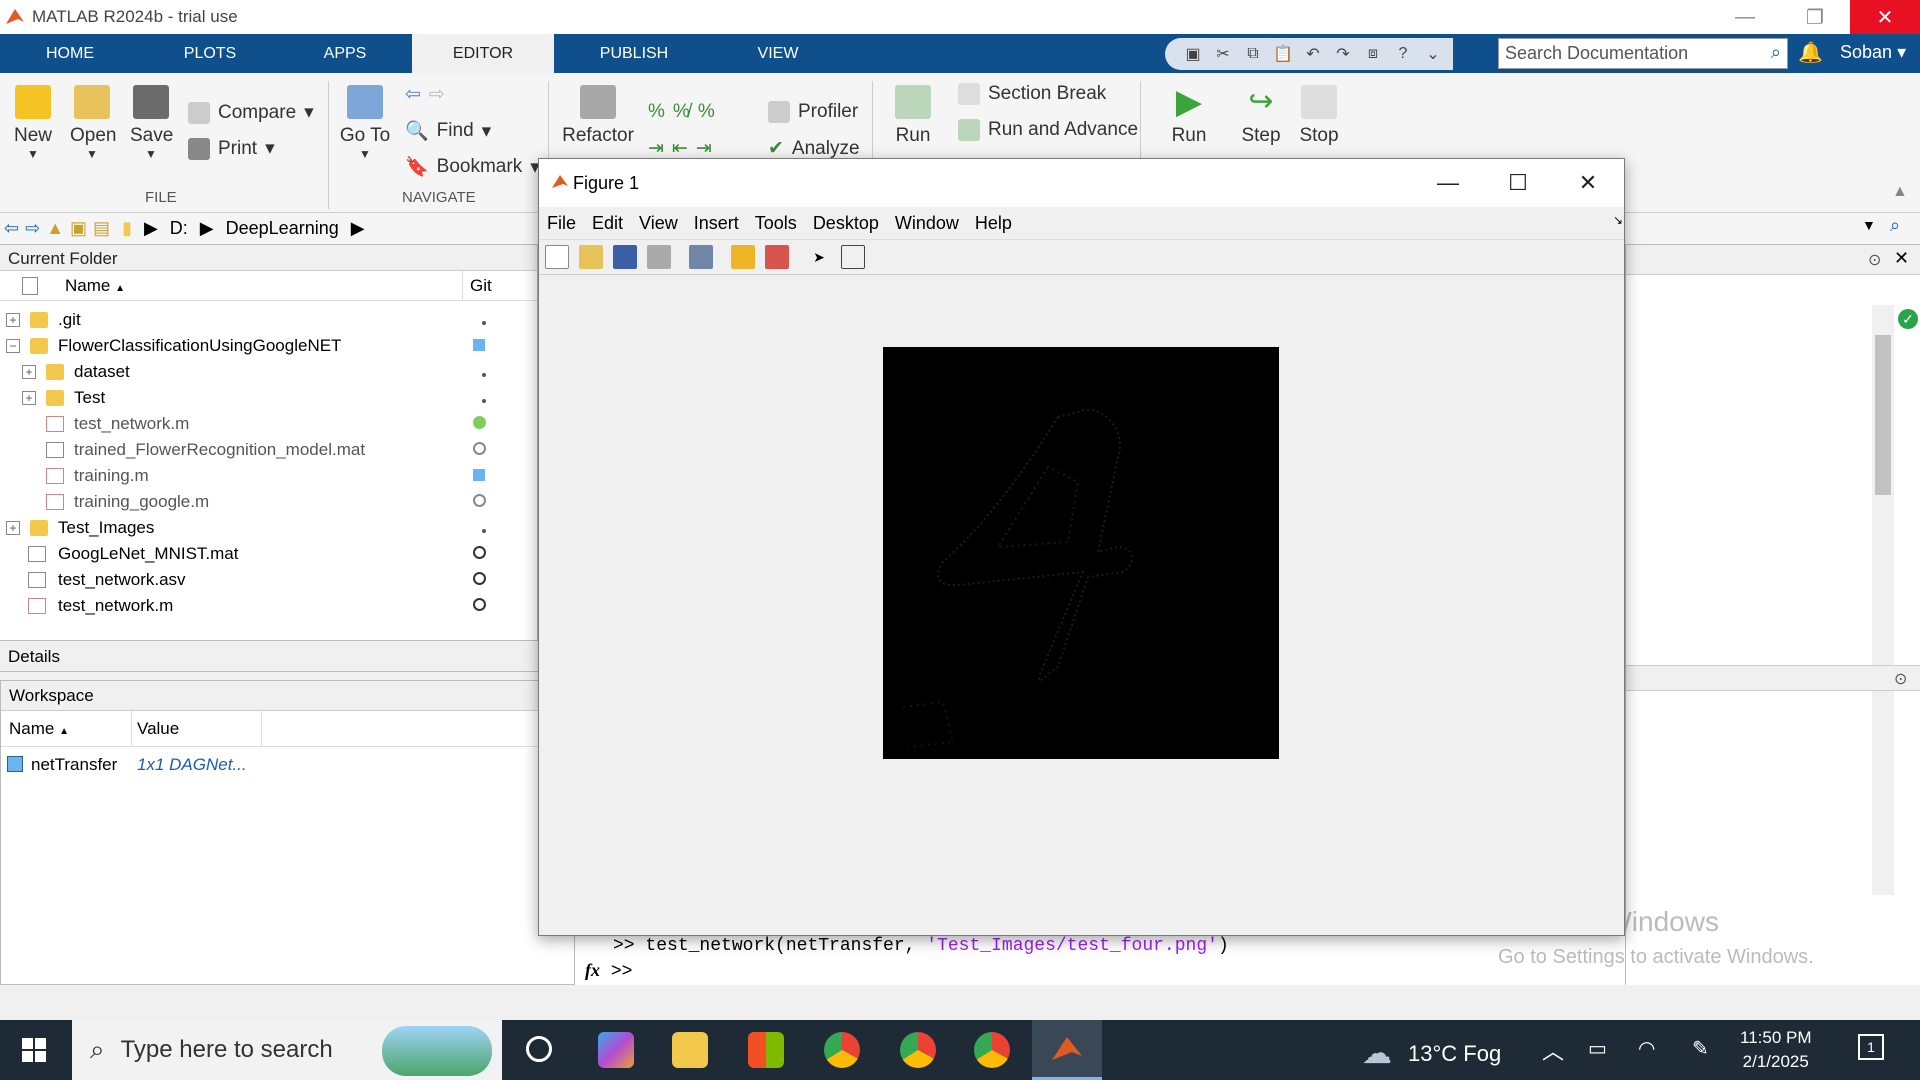 Image resolution: width=1920 pixels, height=1080 pixels. I want to click on save-icon: ▣, so click(1193, 54).